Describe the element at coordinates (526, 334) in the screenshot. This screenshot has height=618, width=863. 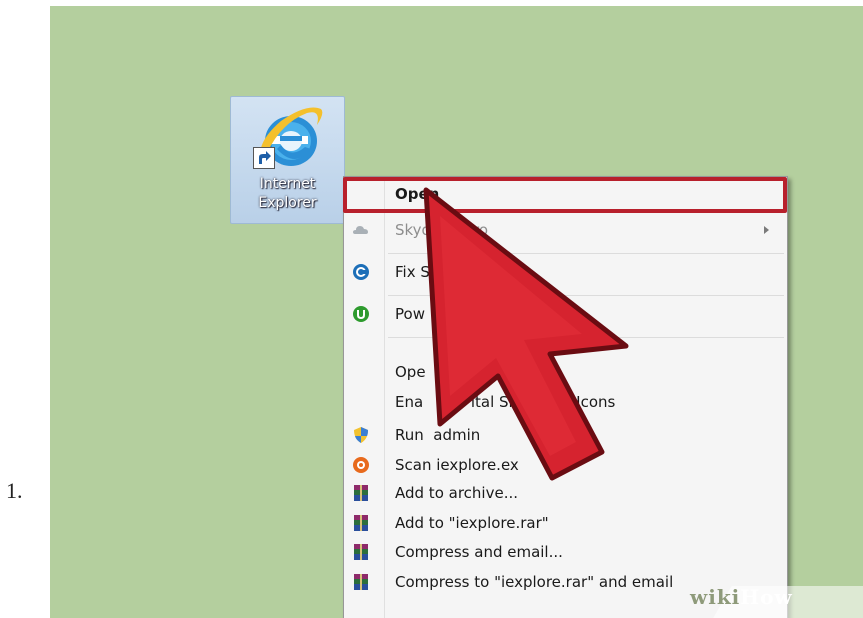
I see `pointer-arrow-icon` at that location.